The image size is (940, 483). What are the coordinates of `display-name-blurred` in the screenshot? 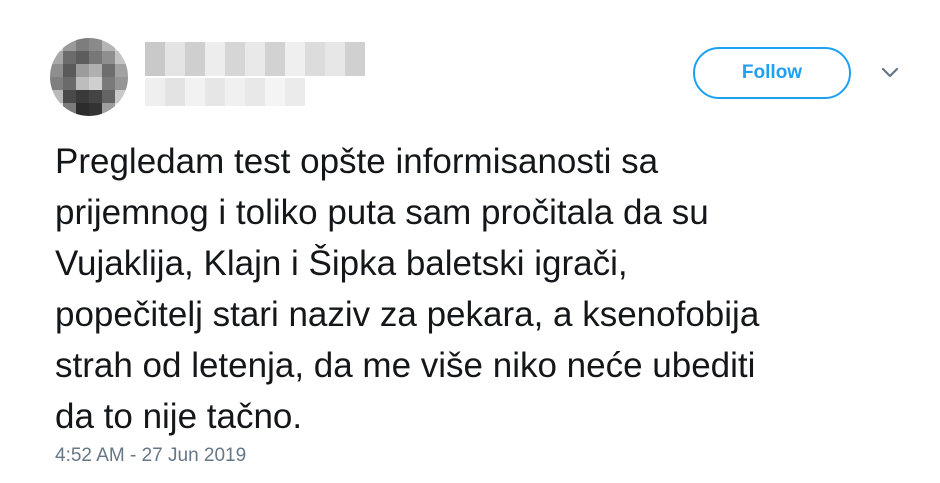 It's located at (255, 59).